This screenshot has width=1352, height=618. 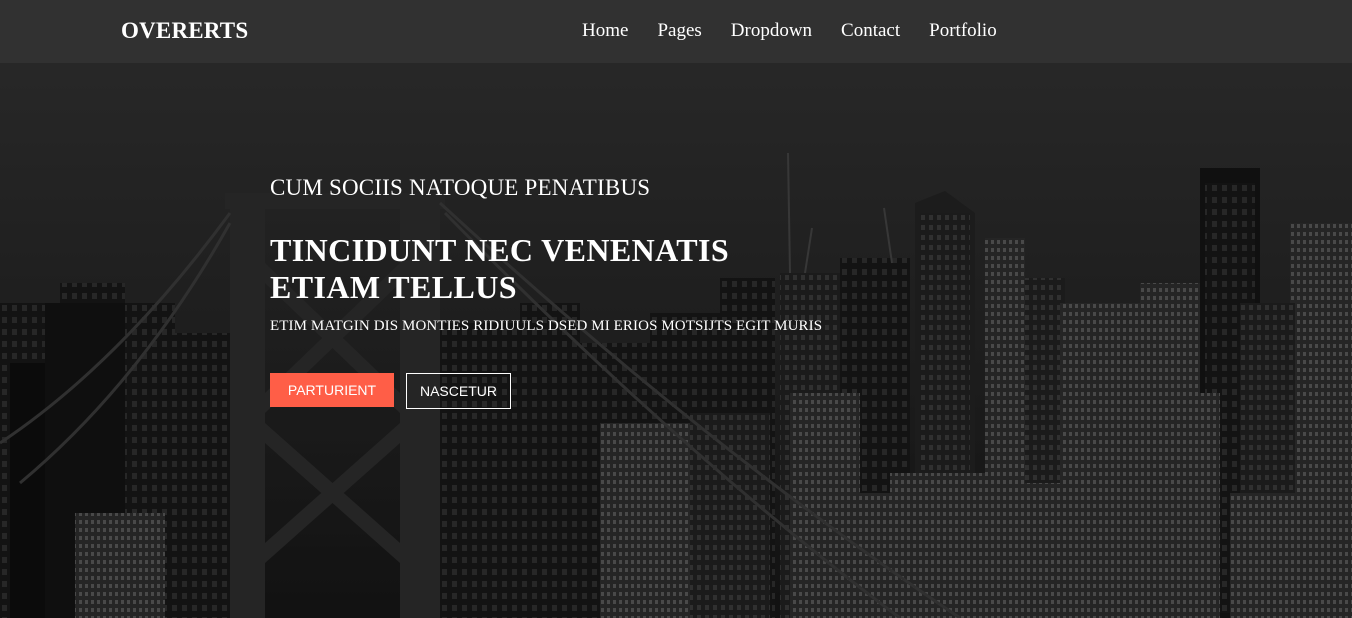 I want to click on nav-item-dropdown: Dropdown, so click(x=771, y=31).